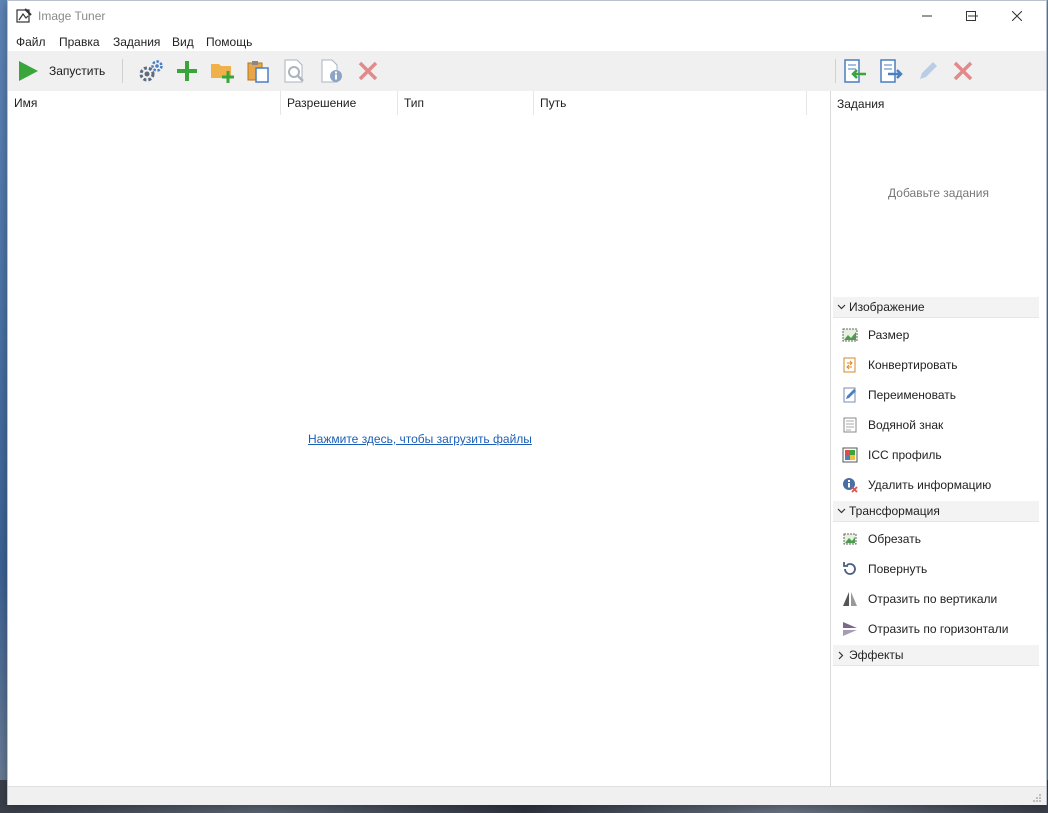  What do you see at coordinates (850, 425) in the screenshot?
I see `watermark-icon` at bounding box center [850, 425].